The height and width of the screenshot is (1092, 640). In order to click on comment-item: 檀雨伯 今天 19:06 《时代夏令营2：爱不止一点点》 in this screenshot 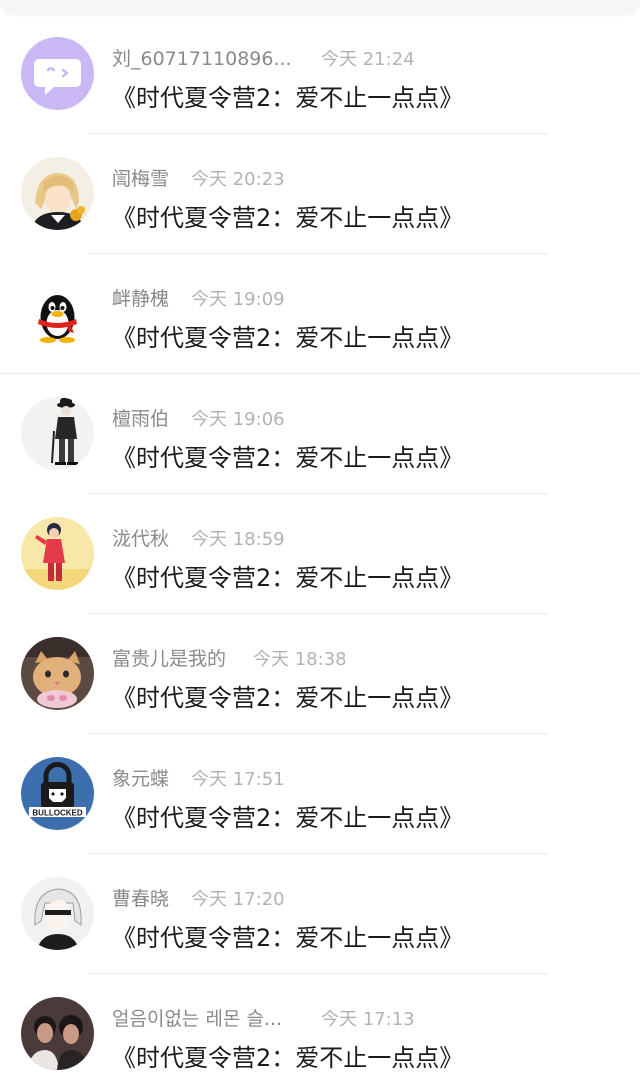, I will do `click(320, 427)`.